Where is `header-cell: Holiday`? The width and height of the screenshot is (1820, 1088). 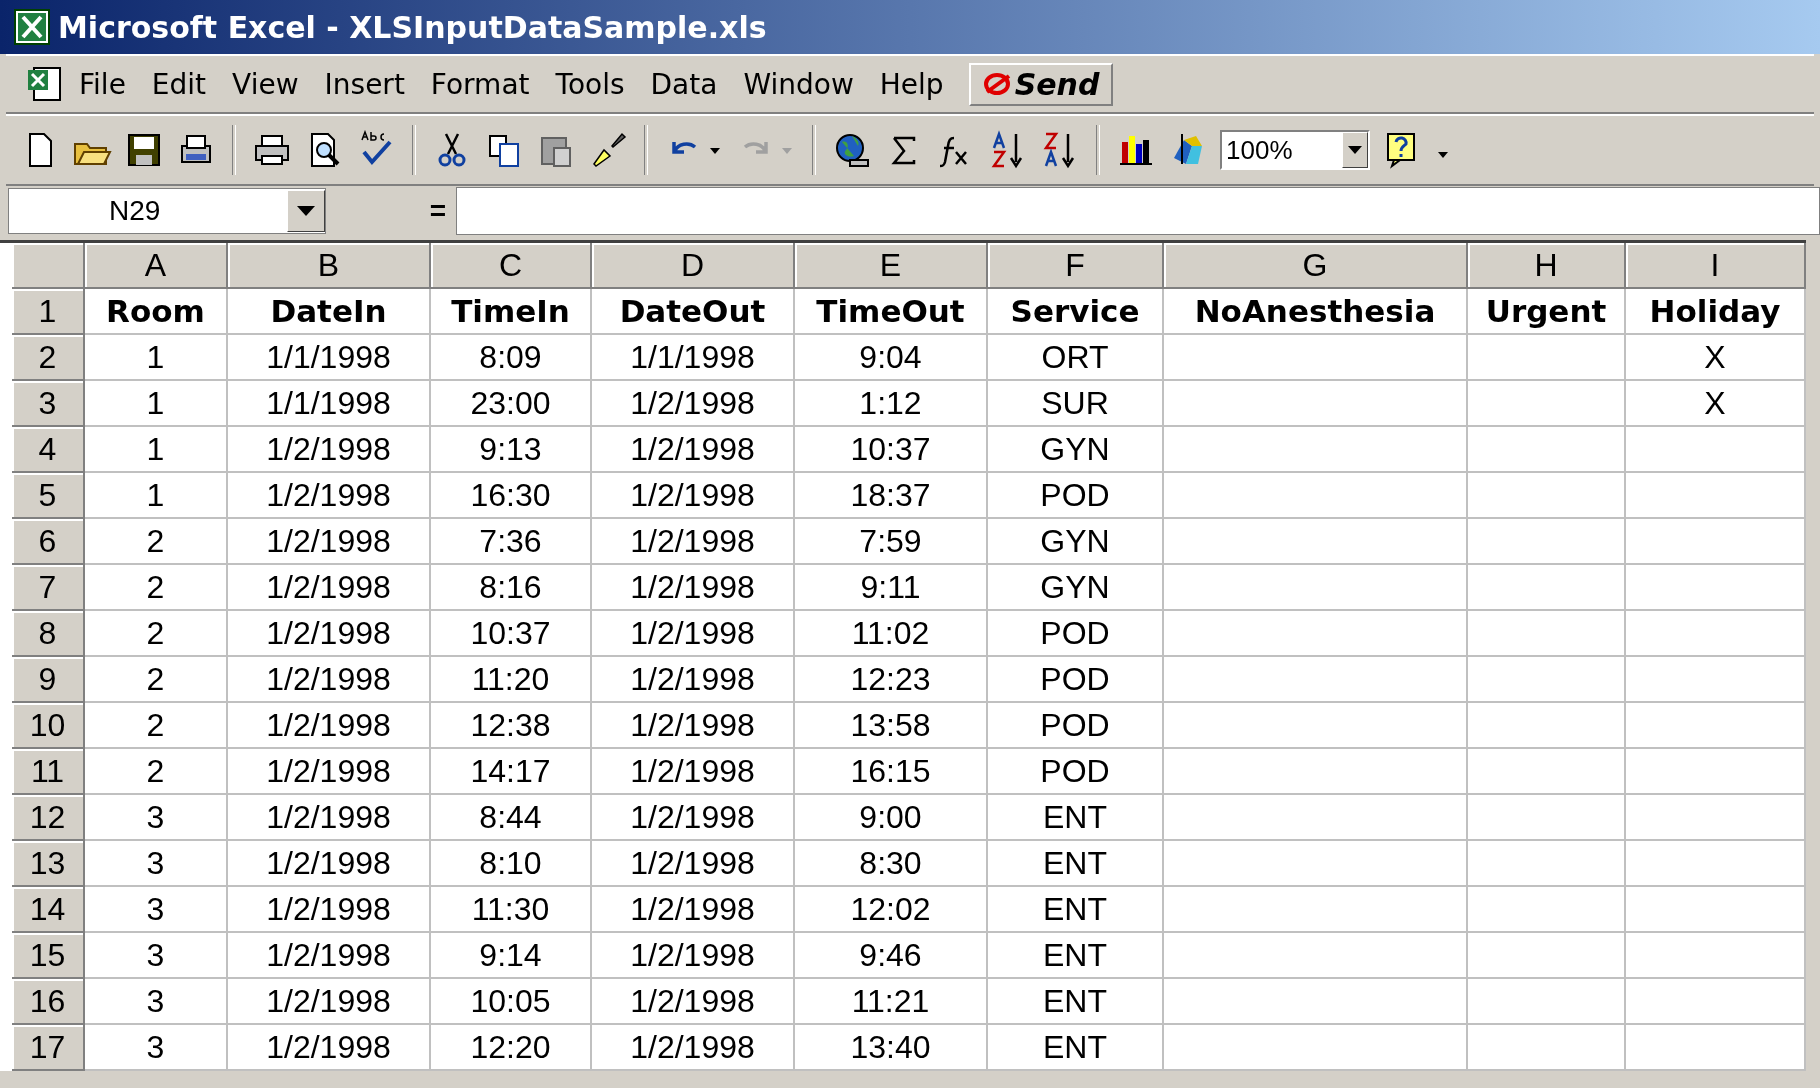 header-cell: Holiday is located at coordinates (1716, 312).